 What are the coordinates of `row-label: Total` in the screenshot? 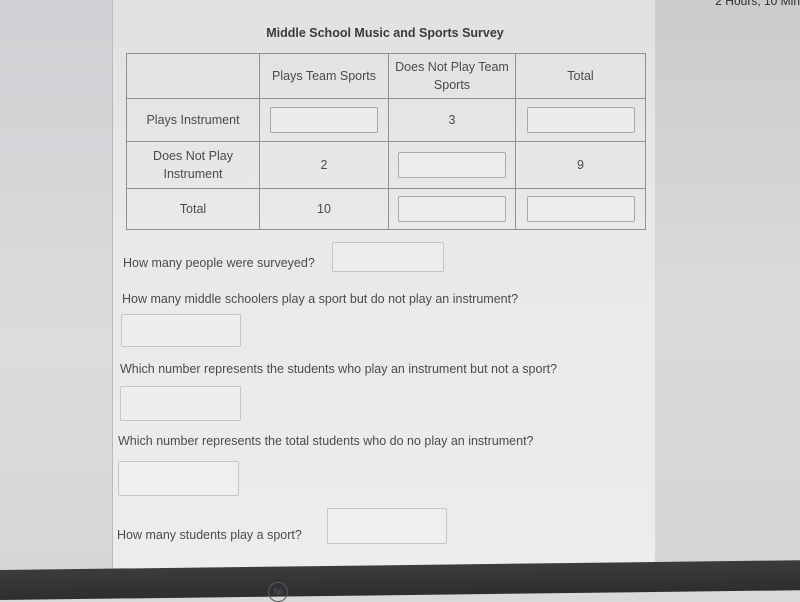 It's located at (193, 209).